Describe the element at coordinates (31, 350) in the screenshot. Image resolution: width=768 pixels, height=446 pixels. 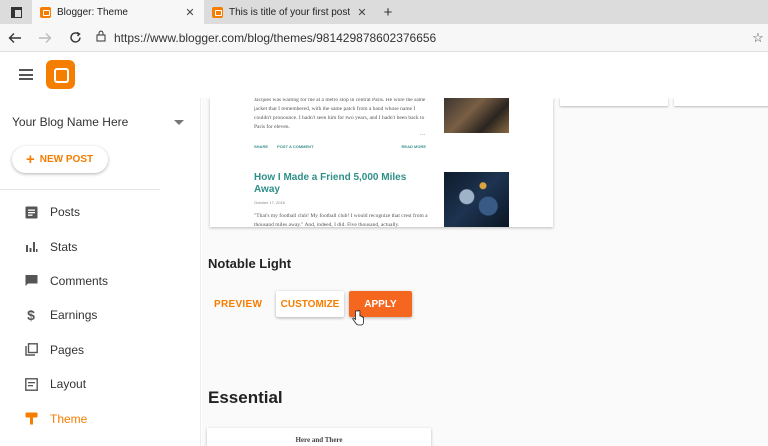
I see `pages-icon` at that location.